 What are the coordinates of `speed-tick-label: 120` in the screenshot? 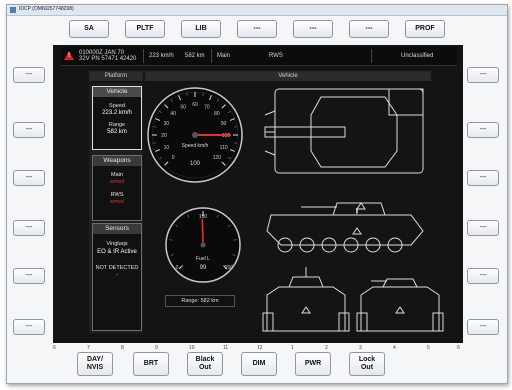 It's located at (217, 158).